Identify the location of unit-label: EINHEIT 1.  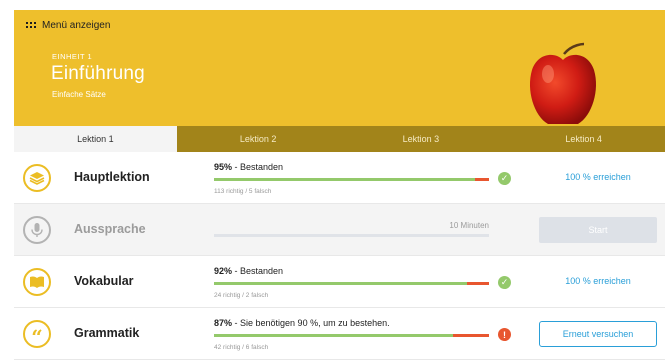
(72, 56).